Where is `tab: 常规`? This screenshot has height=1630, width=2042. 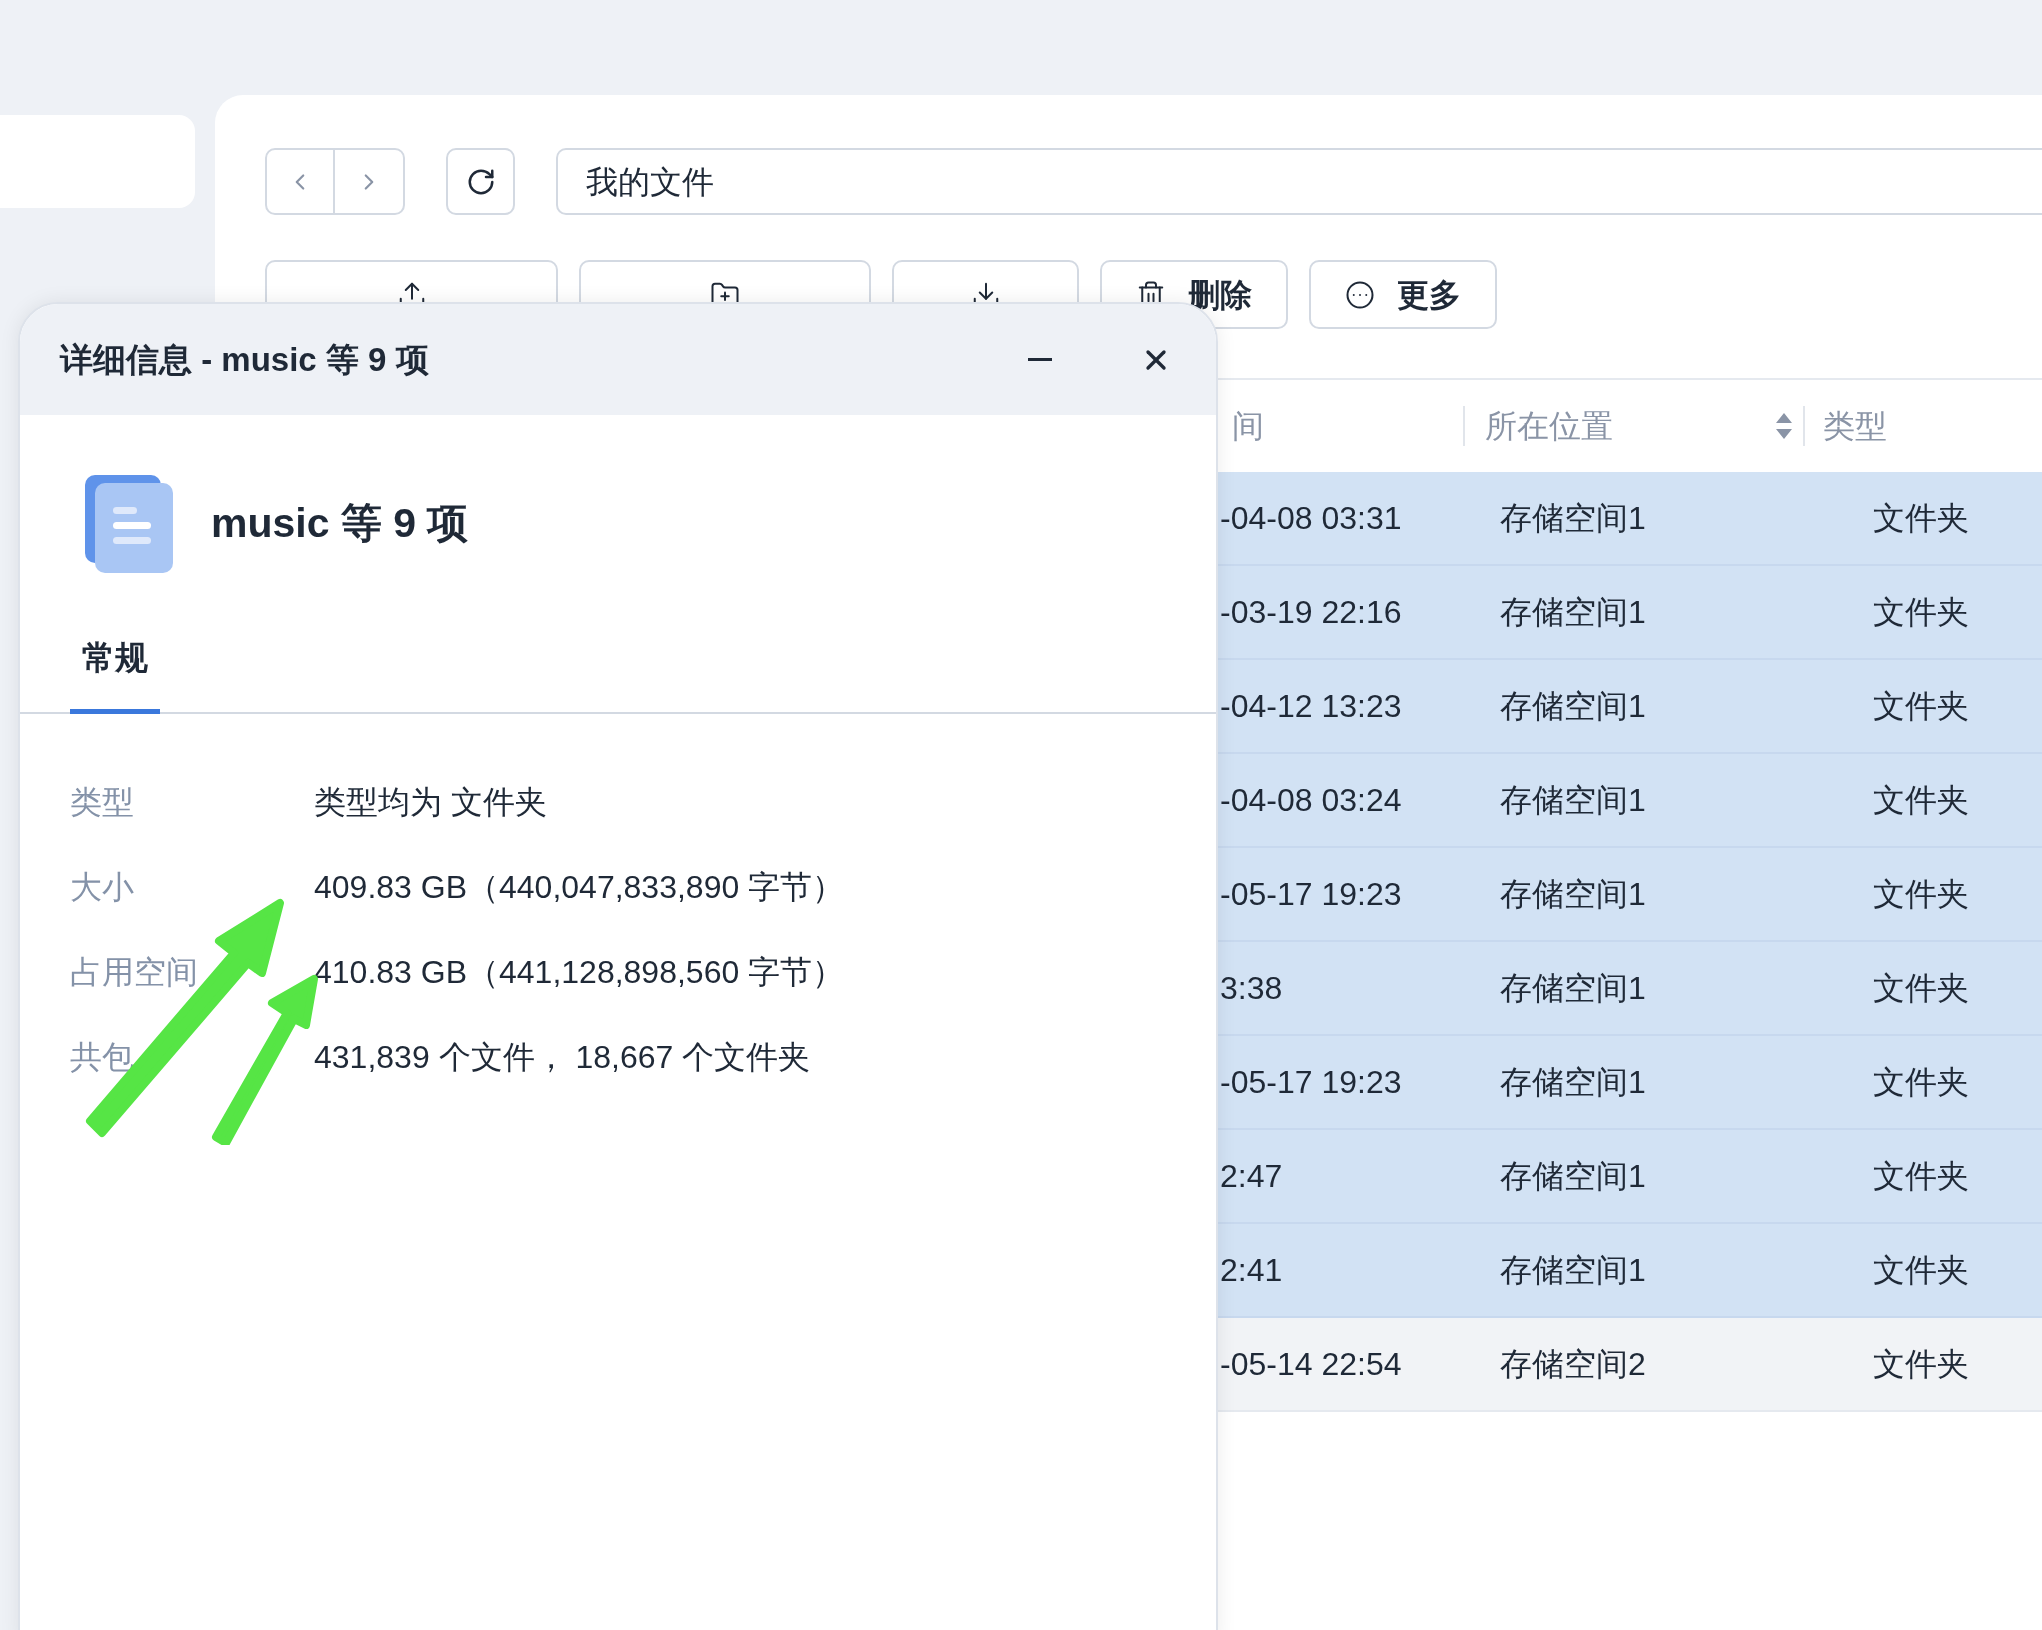
tab: 常规 is located at coordinates (115, 673).